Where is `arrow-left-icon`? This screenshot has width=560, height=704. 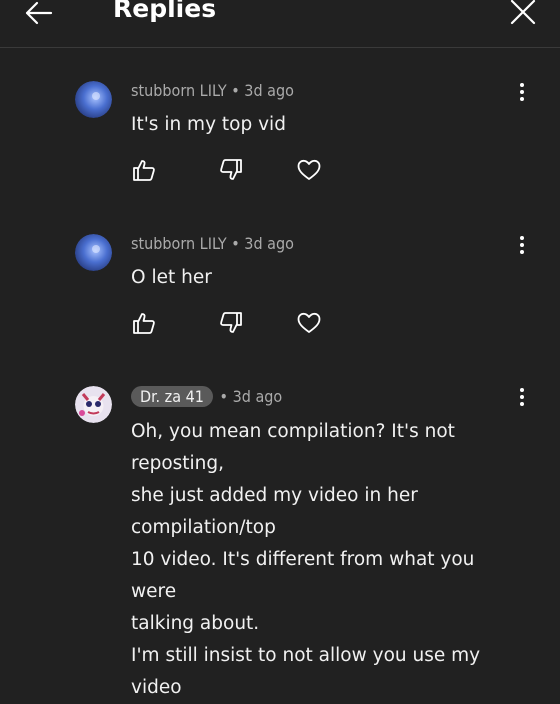
arrow-left-icon is located at coordinates (39, 13).